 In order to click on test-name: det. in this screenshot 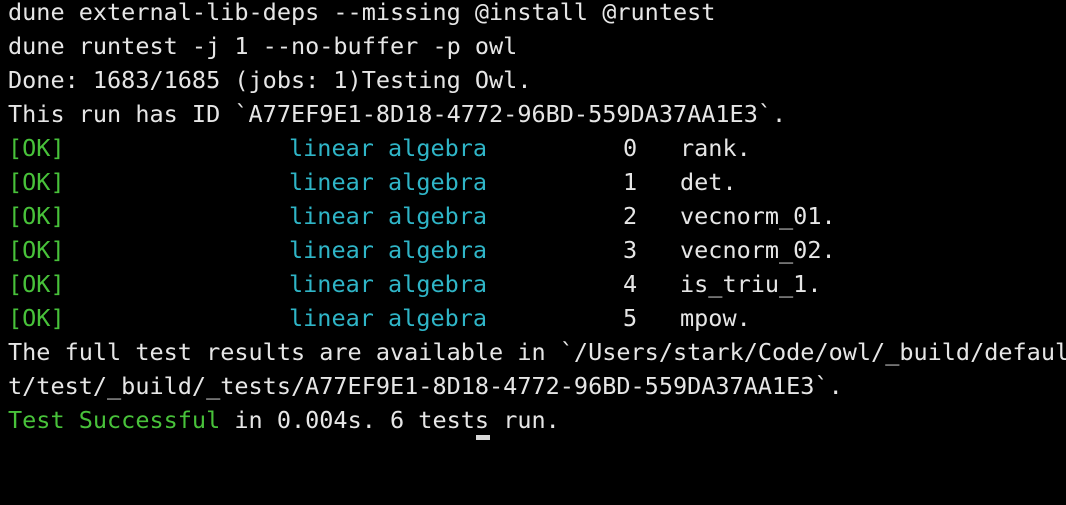, I will do `click(708, 182)`.